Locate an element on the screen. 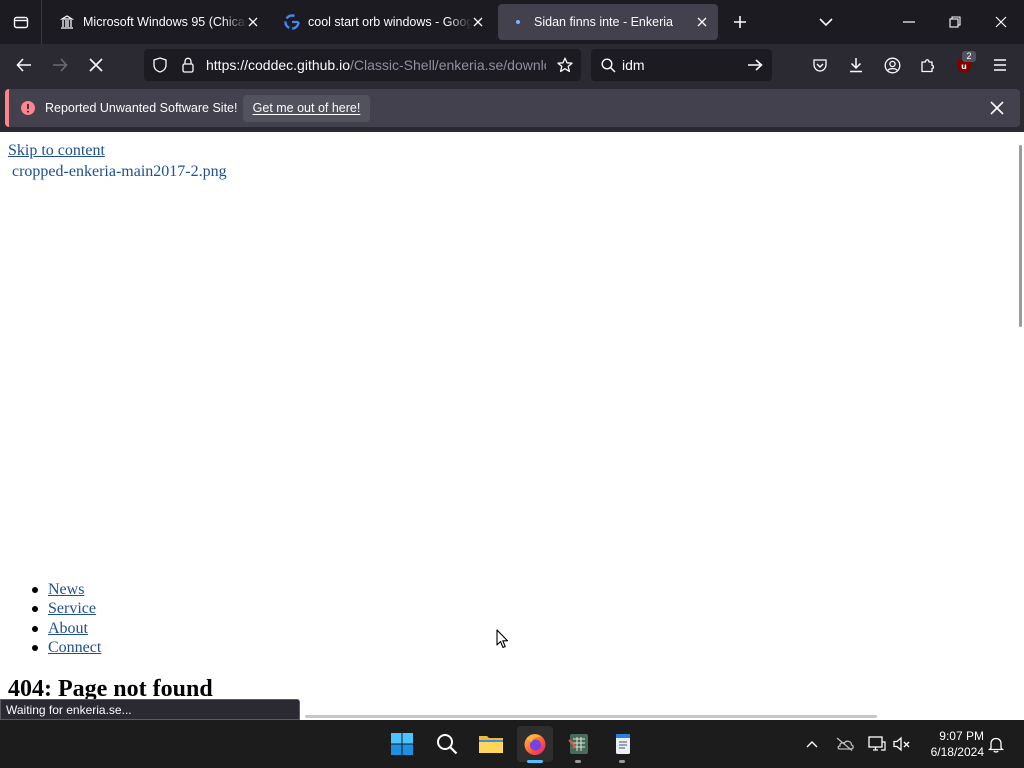 This screenshot has height=768, width=1024. folder-icon is located at coordinates (491, 744).